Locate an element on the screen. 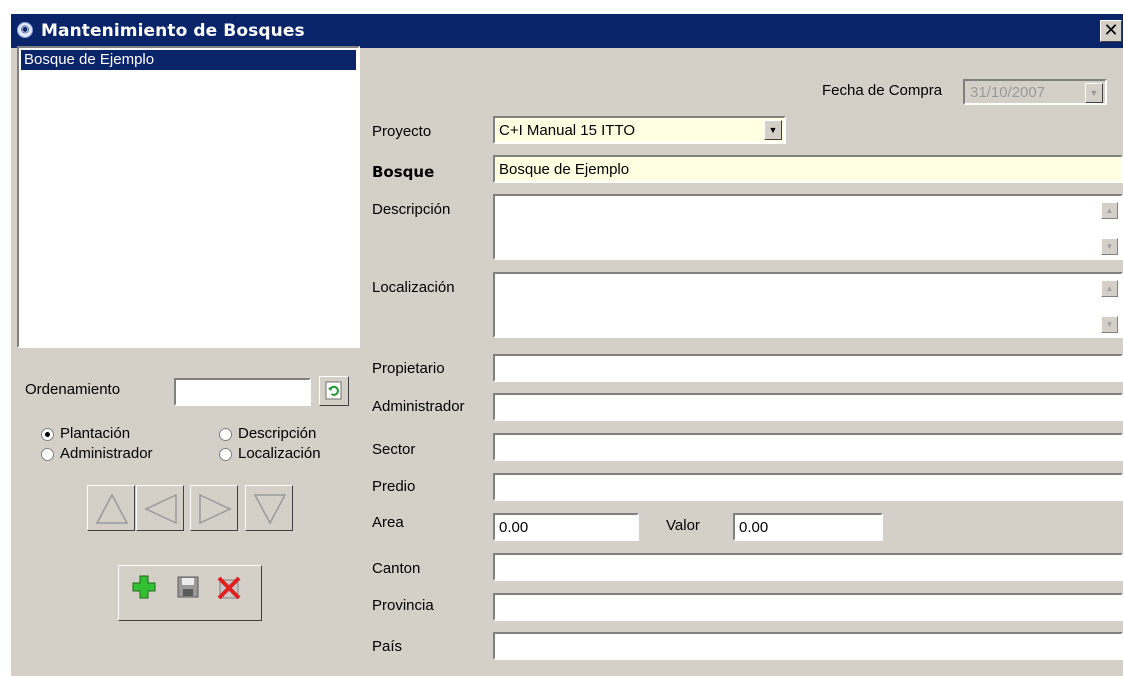  delete-icon is located at coordinates (229, 588).